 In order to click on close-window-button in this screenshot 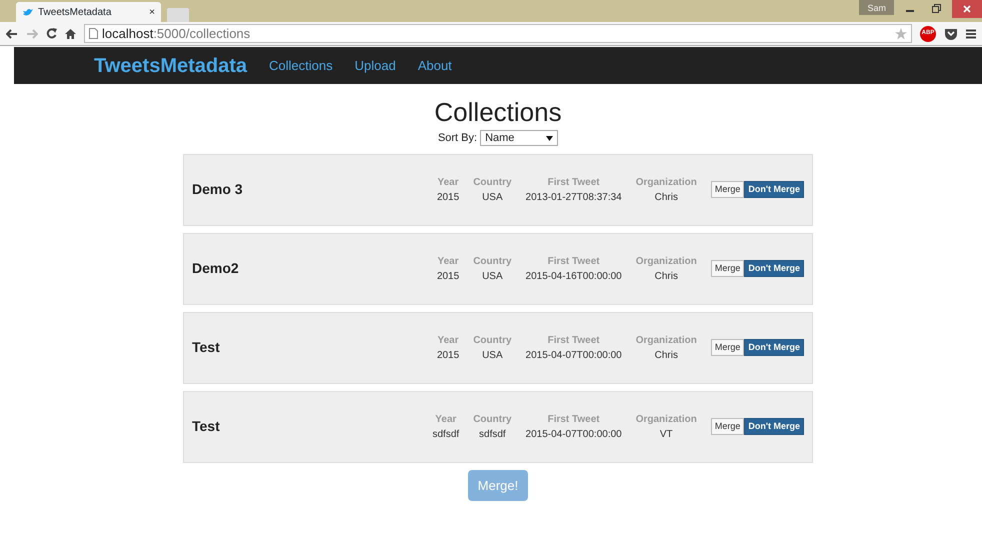, I will do `click(967, 9)`.